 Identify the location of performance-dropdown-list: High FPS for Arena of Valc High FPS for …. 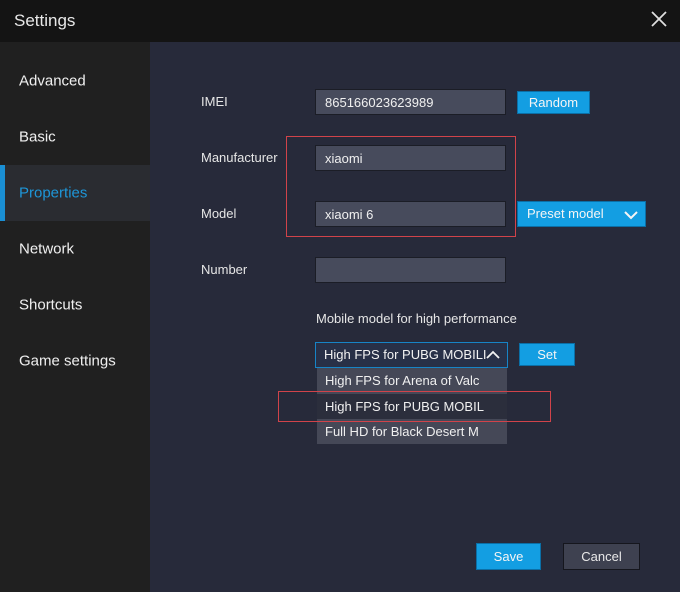
(412, 406).